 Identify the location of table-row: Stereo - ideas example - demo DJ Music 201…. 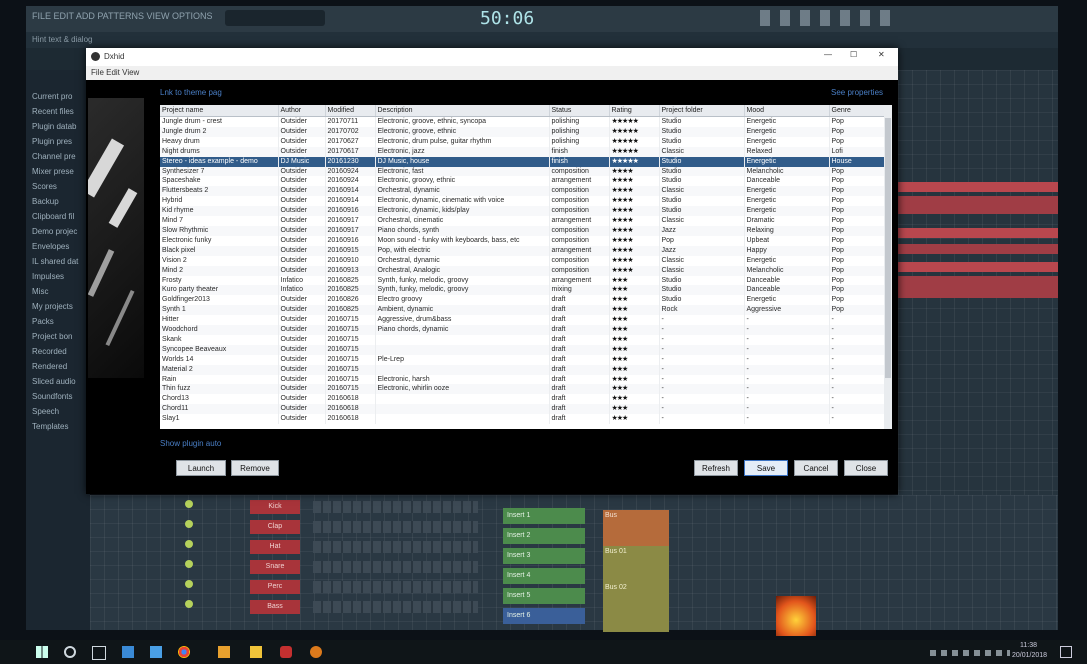
(522, 161).